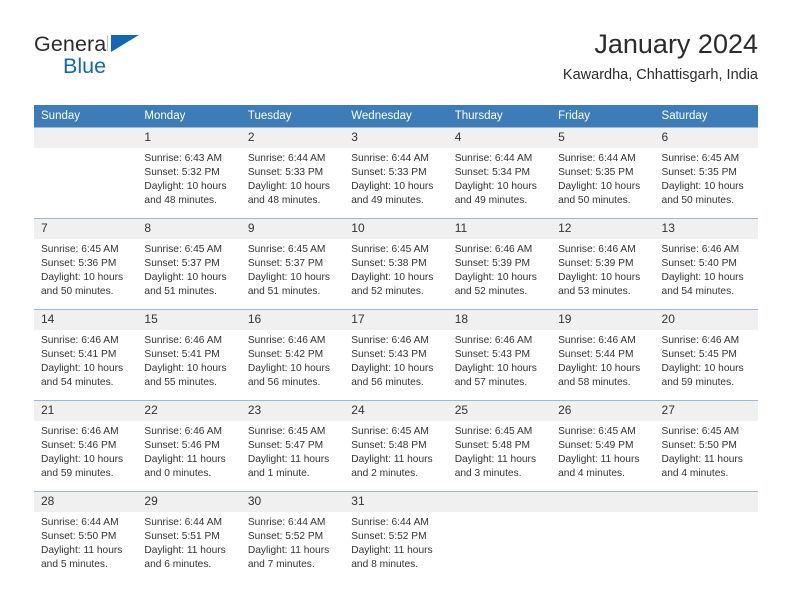 Image resolution: width=792 pixels, height=612 pixels. What do you see at coordinates (292, 229) in the screenshot?
I see `day-number: 9` at bounding box center [292, 229].